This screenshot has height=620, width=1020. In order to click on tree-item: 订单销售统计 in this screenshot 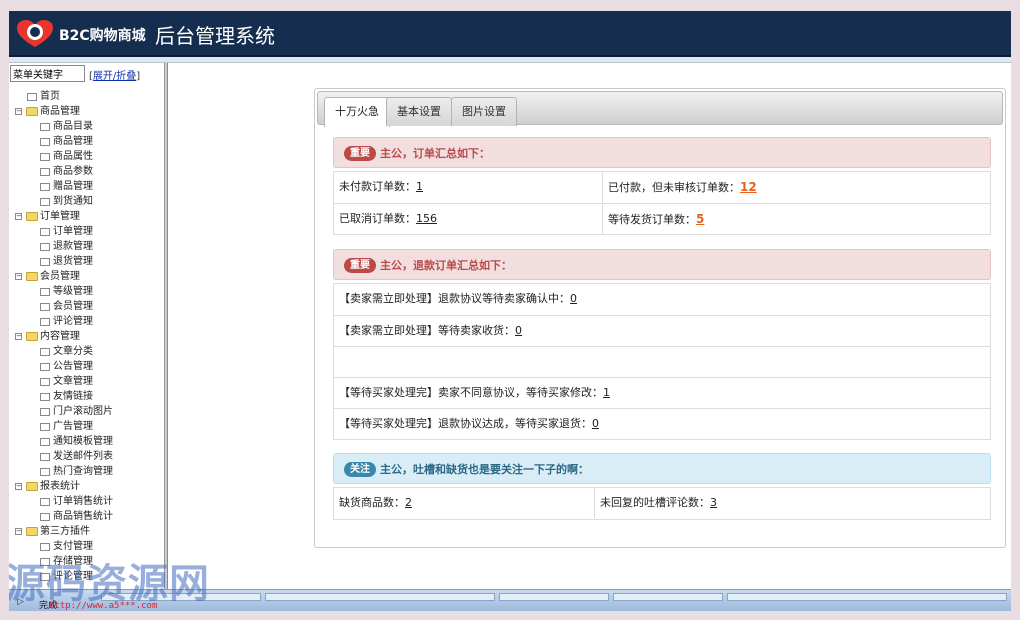, I will do `click(86, 501)`.